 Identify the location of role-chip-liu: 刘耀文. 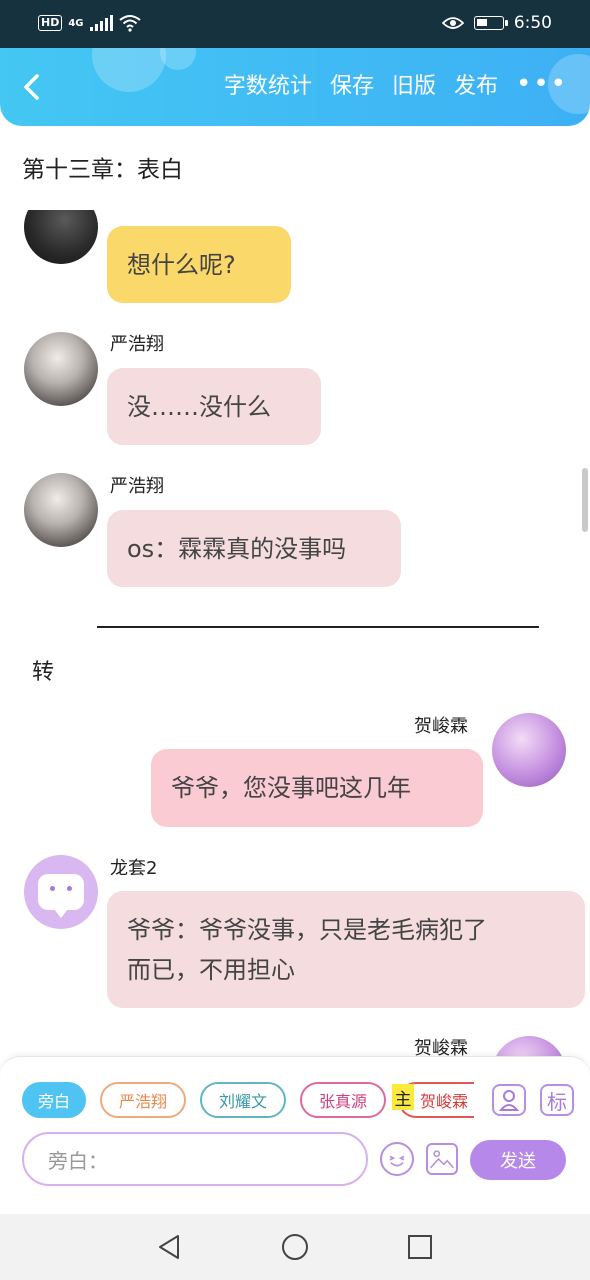
(243, 1100).